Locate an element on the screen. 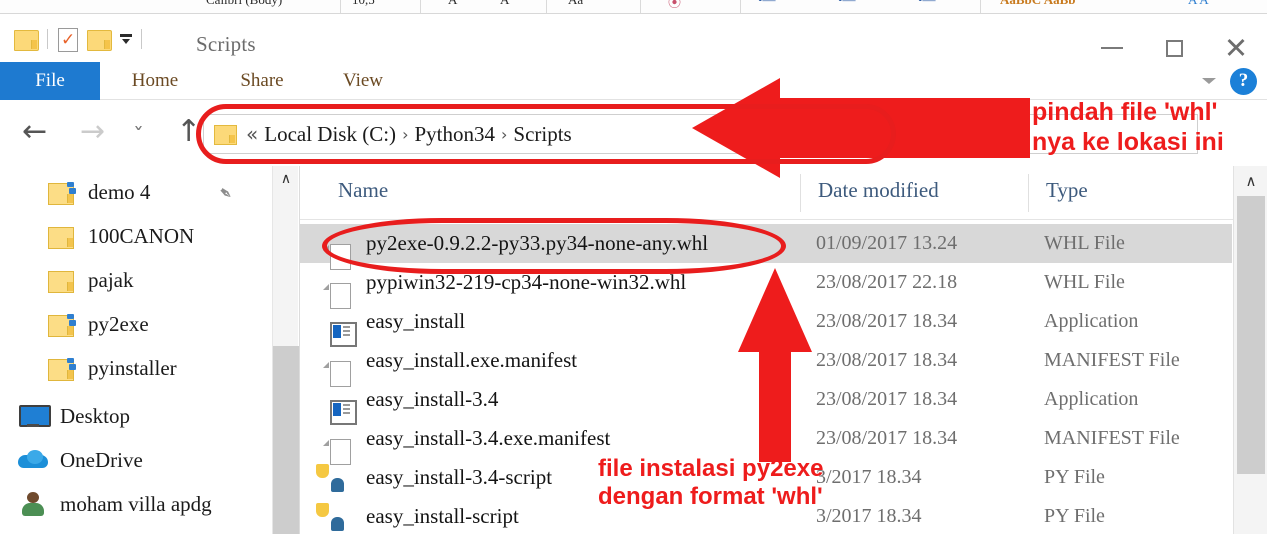 This screenshot has width=1267, height=534. sidebar-item-pyinstaller: pyinstaller is located at coordinates (136, 368).